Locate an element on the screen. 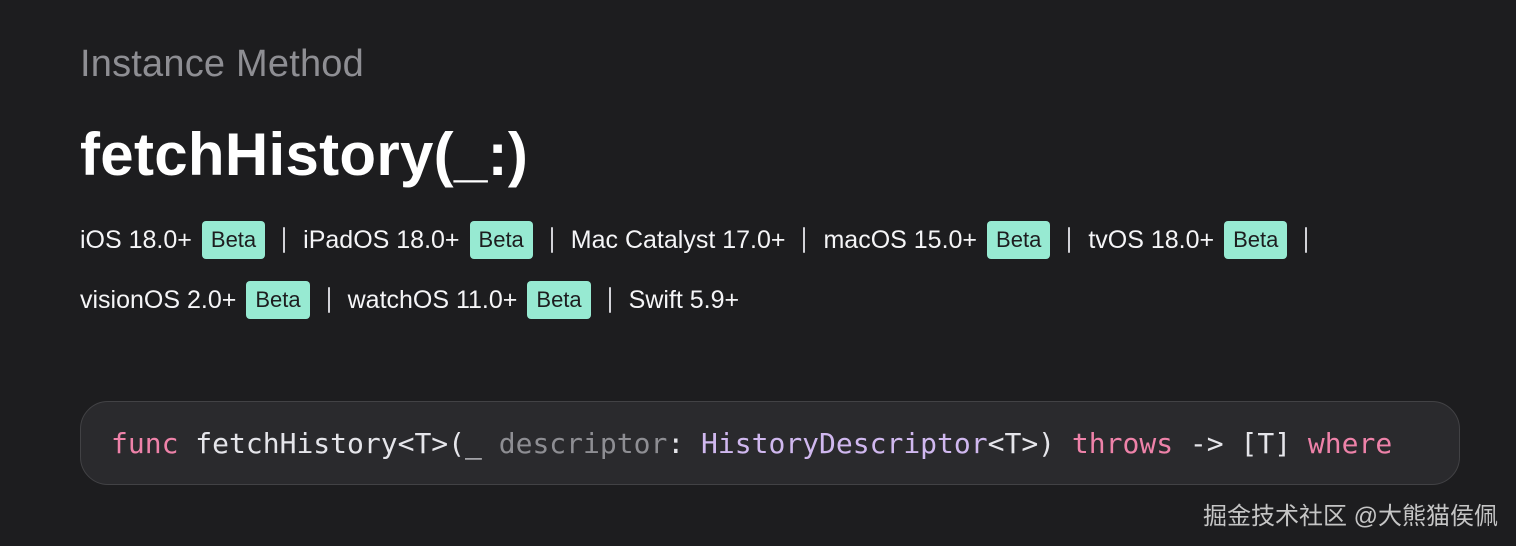  code-parameter-name: descriptor is located at coordinates (583, 443).